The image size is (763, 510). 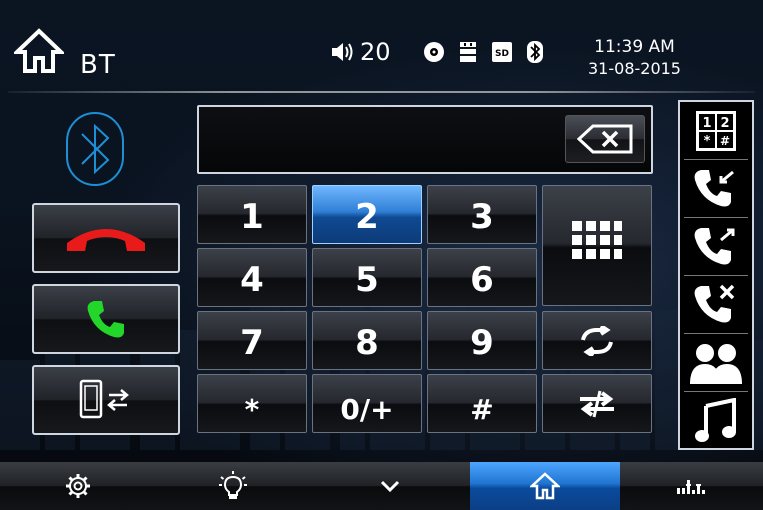 I want to click on outgoing-calls-icon, so click(x=714, y=246).